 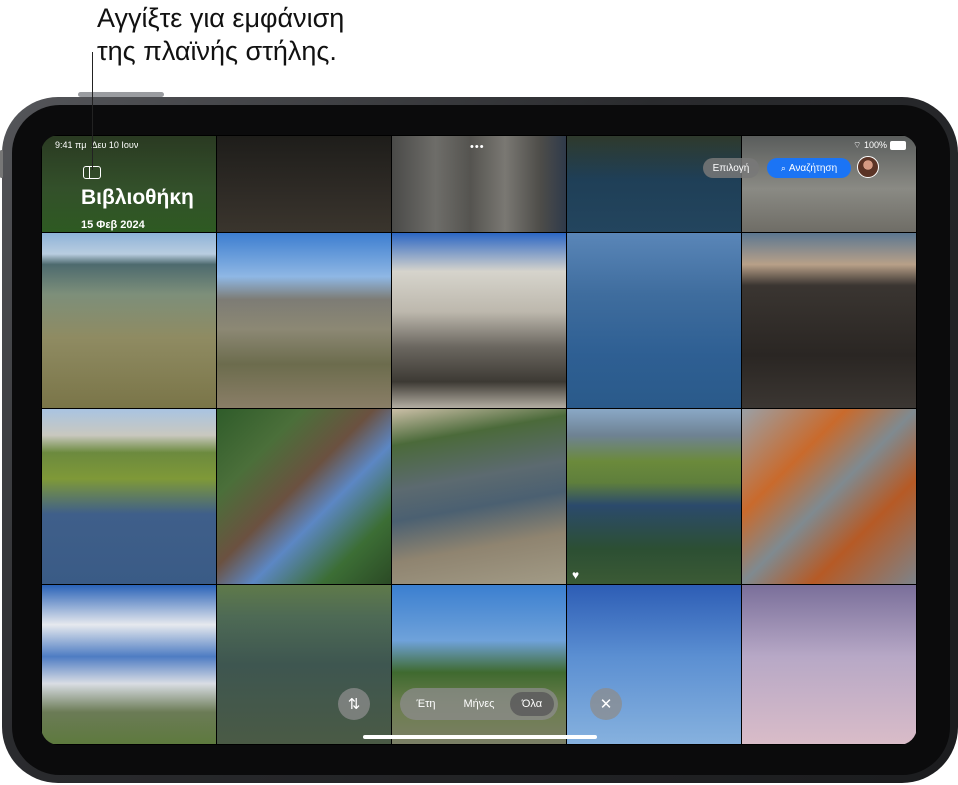 I want to click on more-dots: •••, so click(x=477, y=147).